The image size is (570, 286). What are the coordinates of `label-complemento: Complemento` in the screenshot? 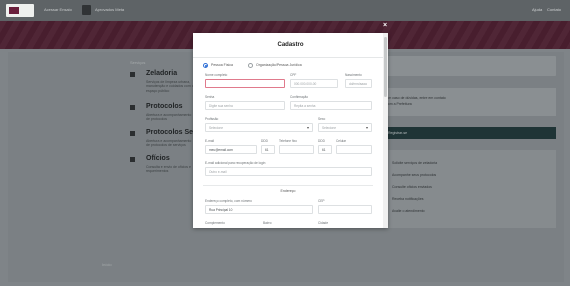 It's located at (215, 223).